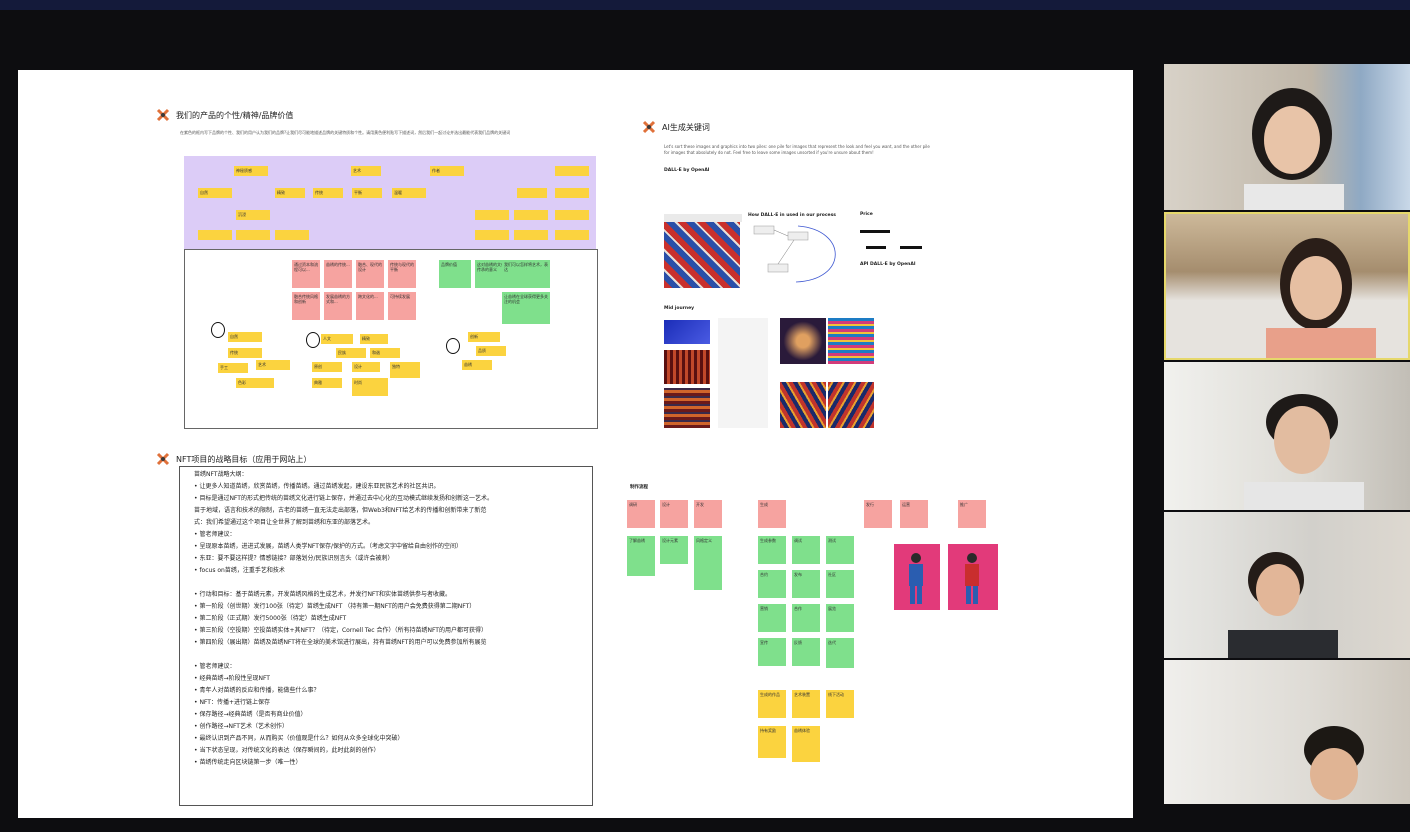  What do you see at coordinates (290, 193) in the screenshot?
I see `purple-sticky: 精致` at bounding box center [290, 193].